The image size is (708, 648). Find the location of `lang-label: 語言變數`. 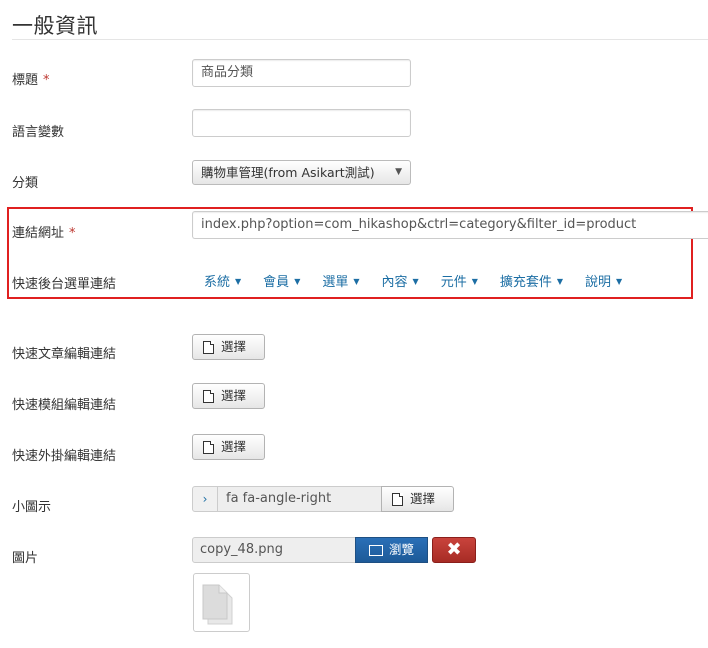

lang-label: 語言變數 is located at coordinates (38, 132).